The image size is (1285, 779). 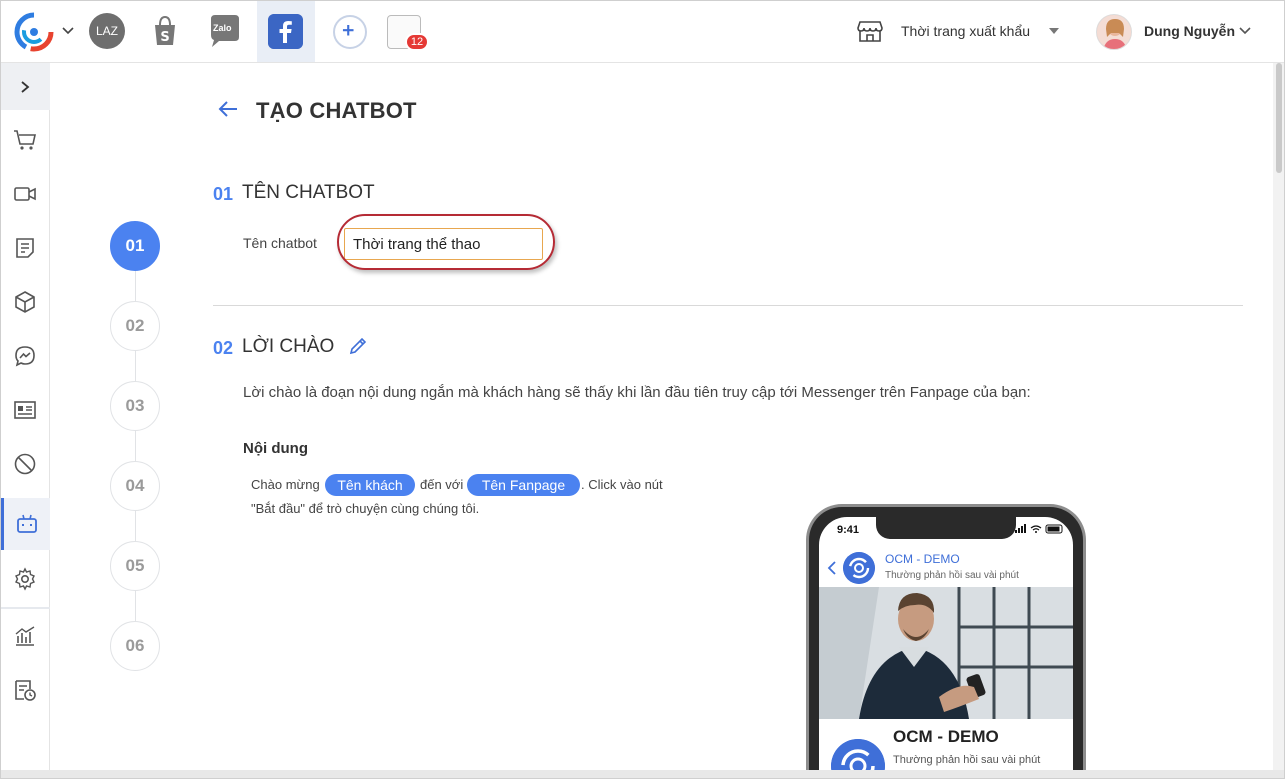 What do you see at coordinates (859, 568) in the screenshot?
I see `page-logo-icon` at bounding box center [859, 568].